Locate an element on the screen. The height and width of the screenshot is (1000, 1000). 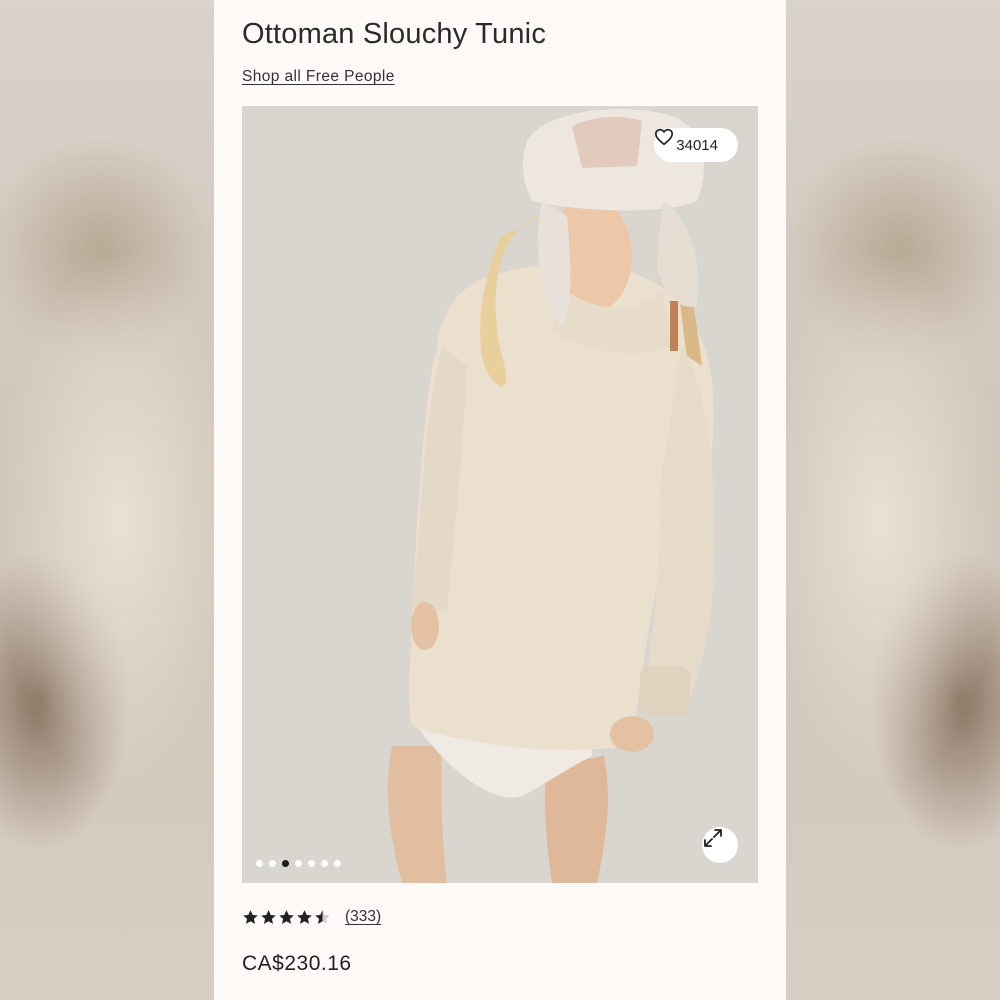
product-price: CA$230.16 is located at coordinates (297, 963).